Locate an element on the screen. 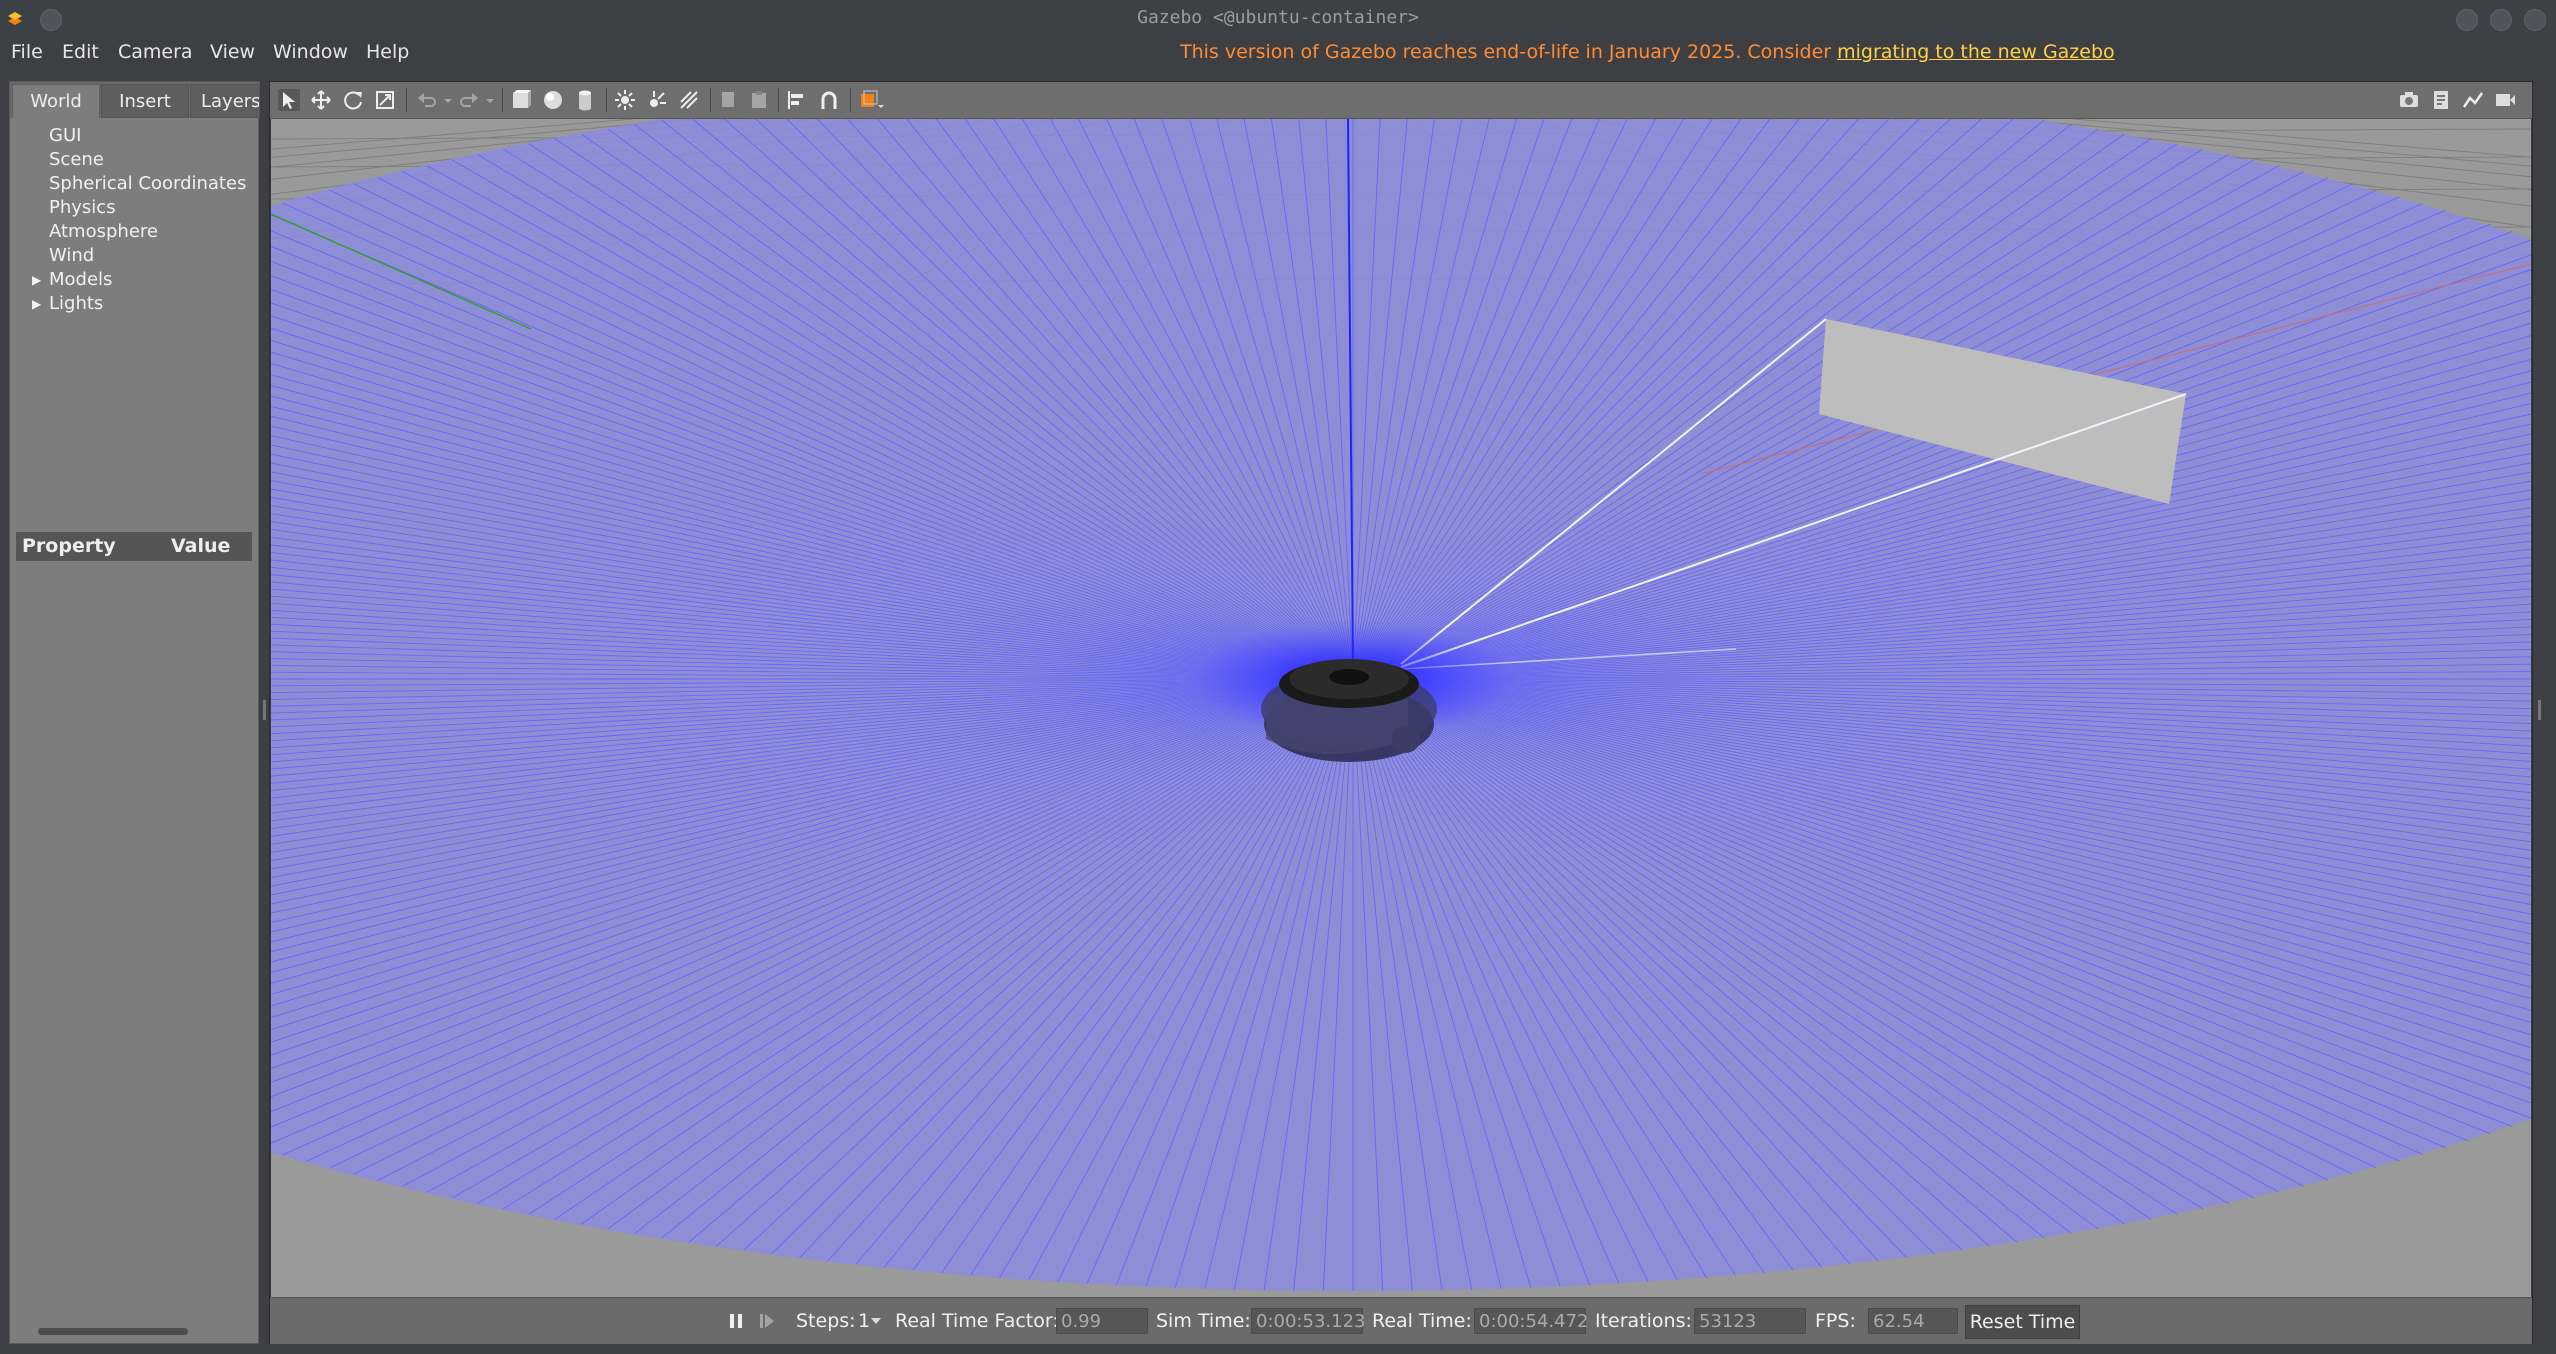  plot-icon is located at coordinates (2473, 100).